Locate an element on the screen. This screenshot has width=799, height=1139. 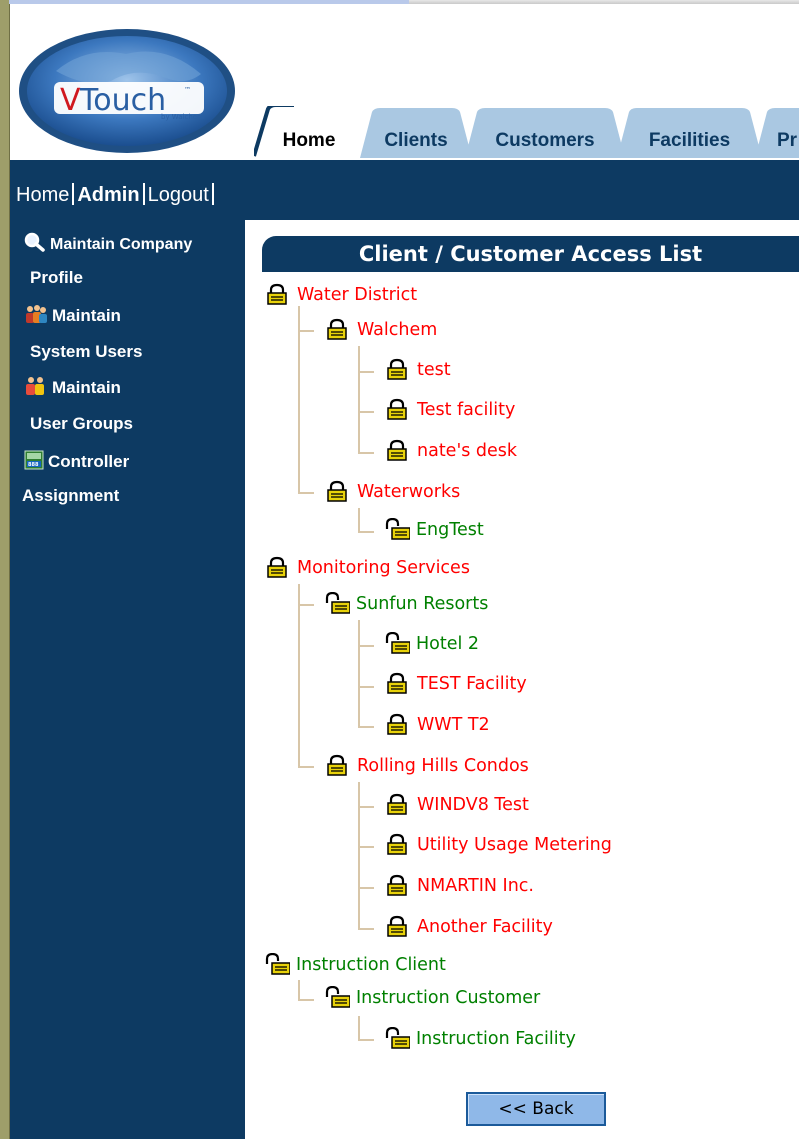
svg-text: Touch is located at coordinates (122, 100).